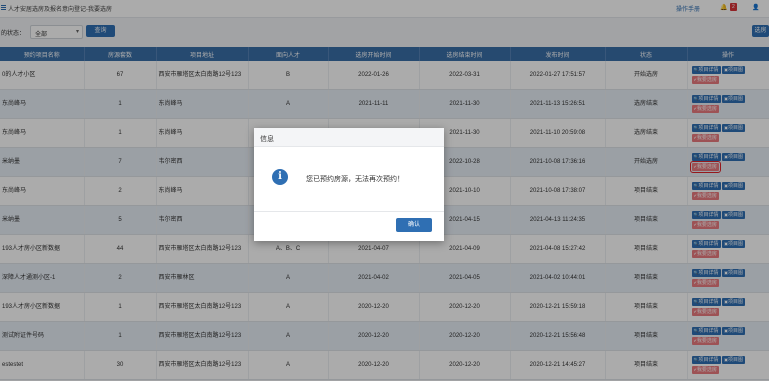 The image size is (769, 381). I want to click on info-icon: i, so click(280, 177).